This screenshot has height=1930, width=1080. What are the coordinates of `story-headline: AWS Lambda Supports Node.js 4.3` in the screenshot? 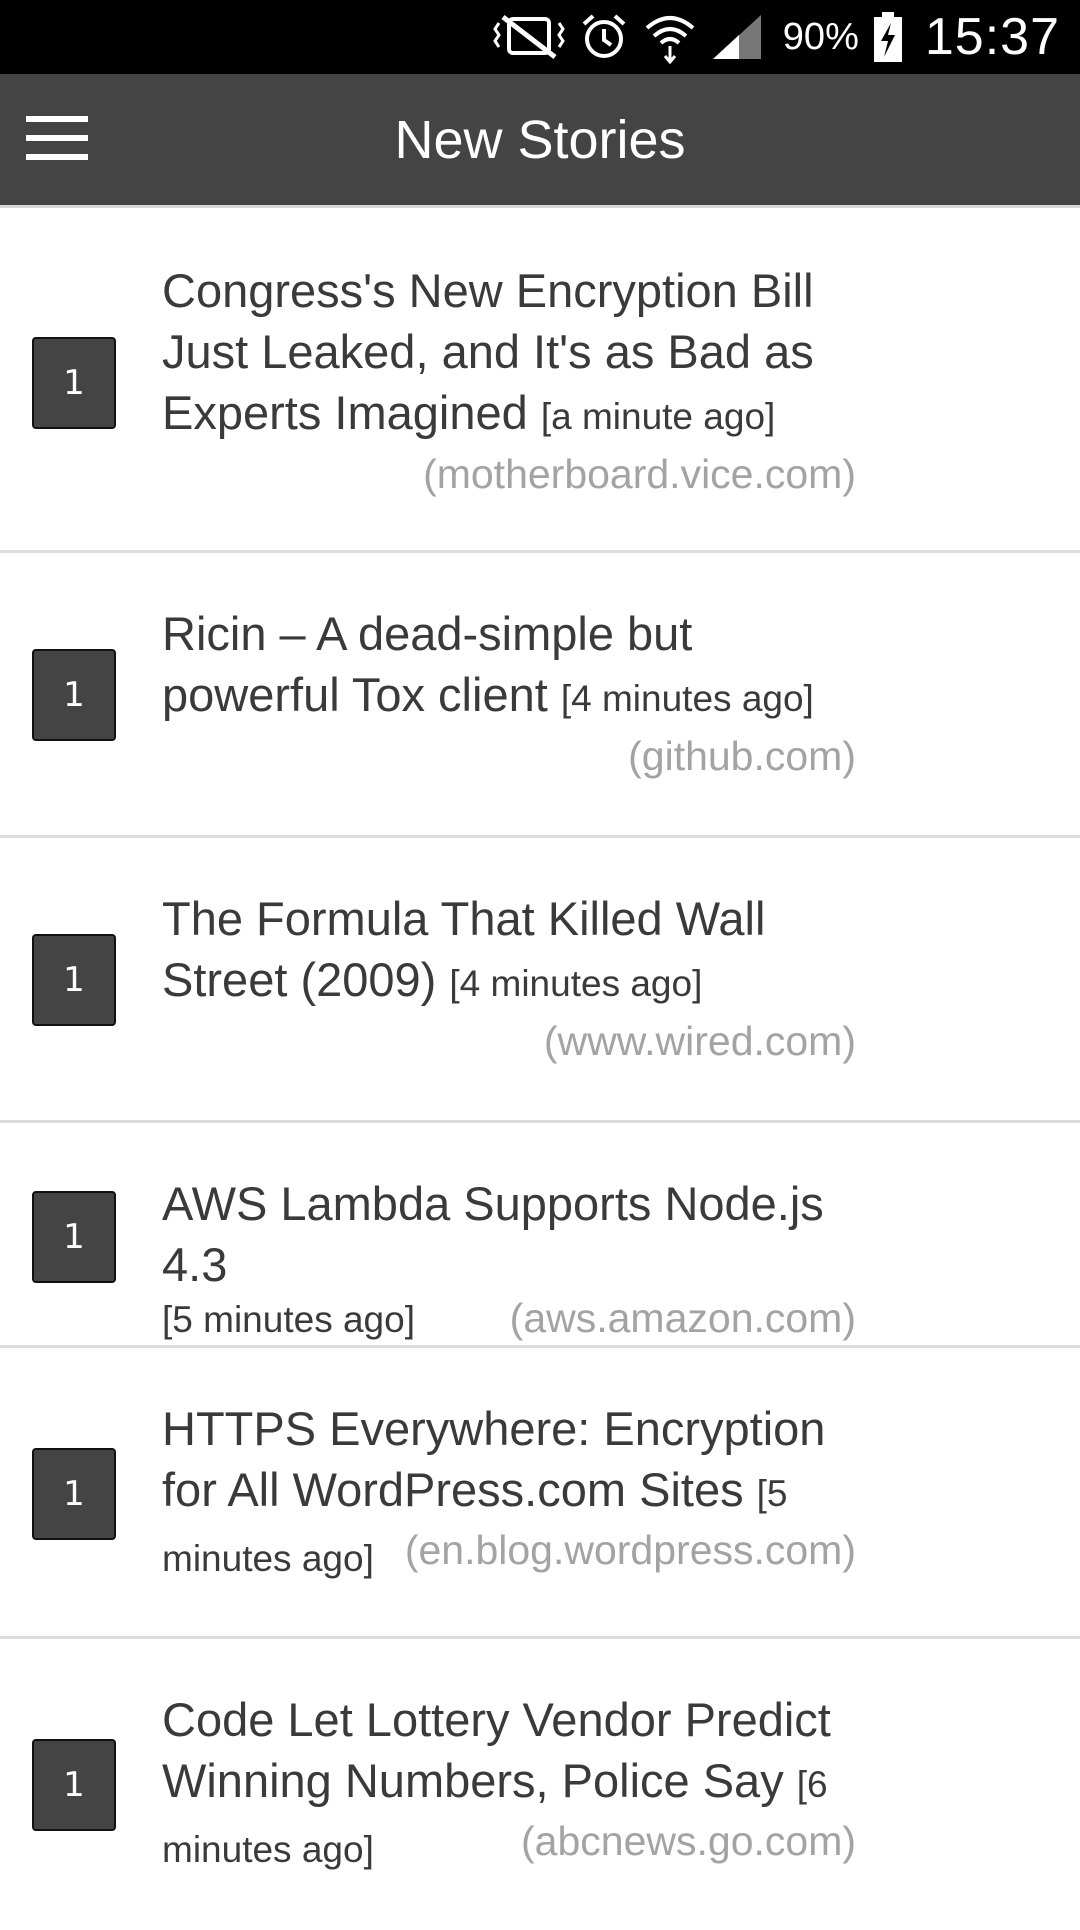 It's located at (512, 1234).